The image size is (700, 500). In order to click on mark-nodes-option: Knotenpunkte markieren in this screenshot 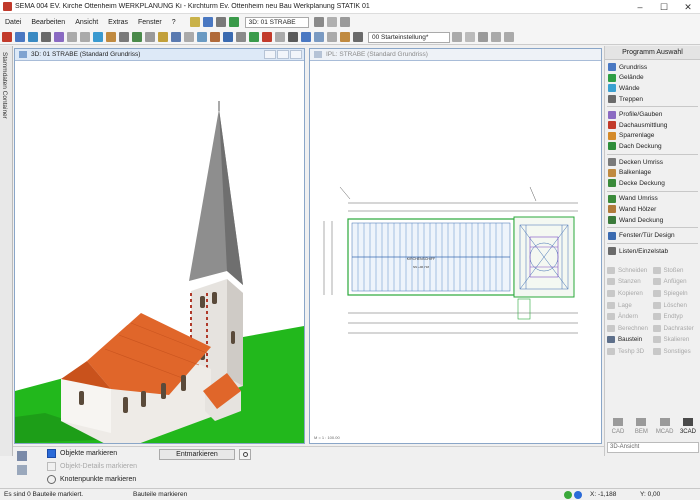, I will do `click(91, 479)`.